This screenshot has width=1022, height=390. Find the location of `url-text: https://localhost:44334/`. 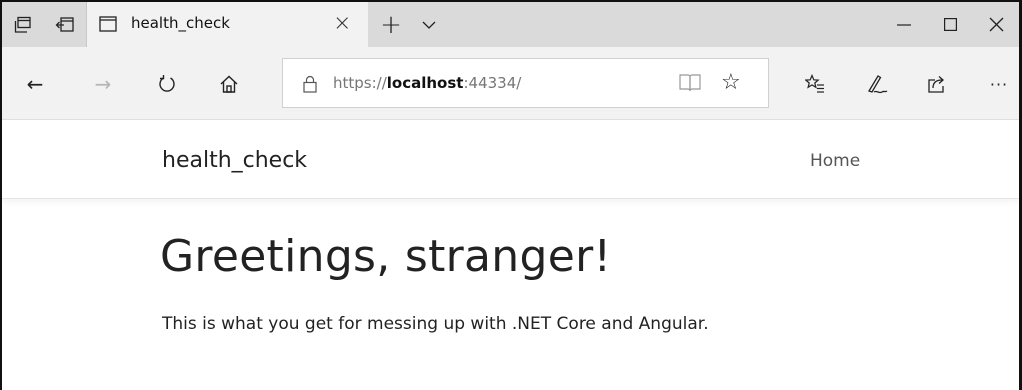

url-text: https://localhost:44334/ is located at coordinates (427, 83).